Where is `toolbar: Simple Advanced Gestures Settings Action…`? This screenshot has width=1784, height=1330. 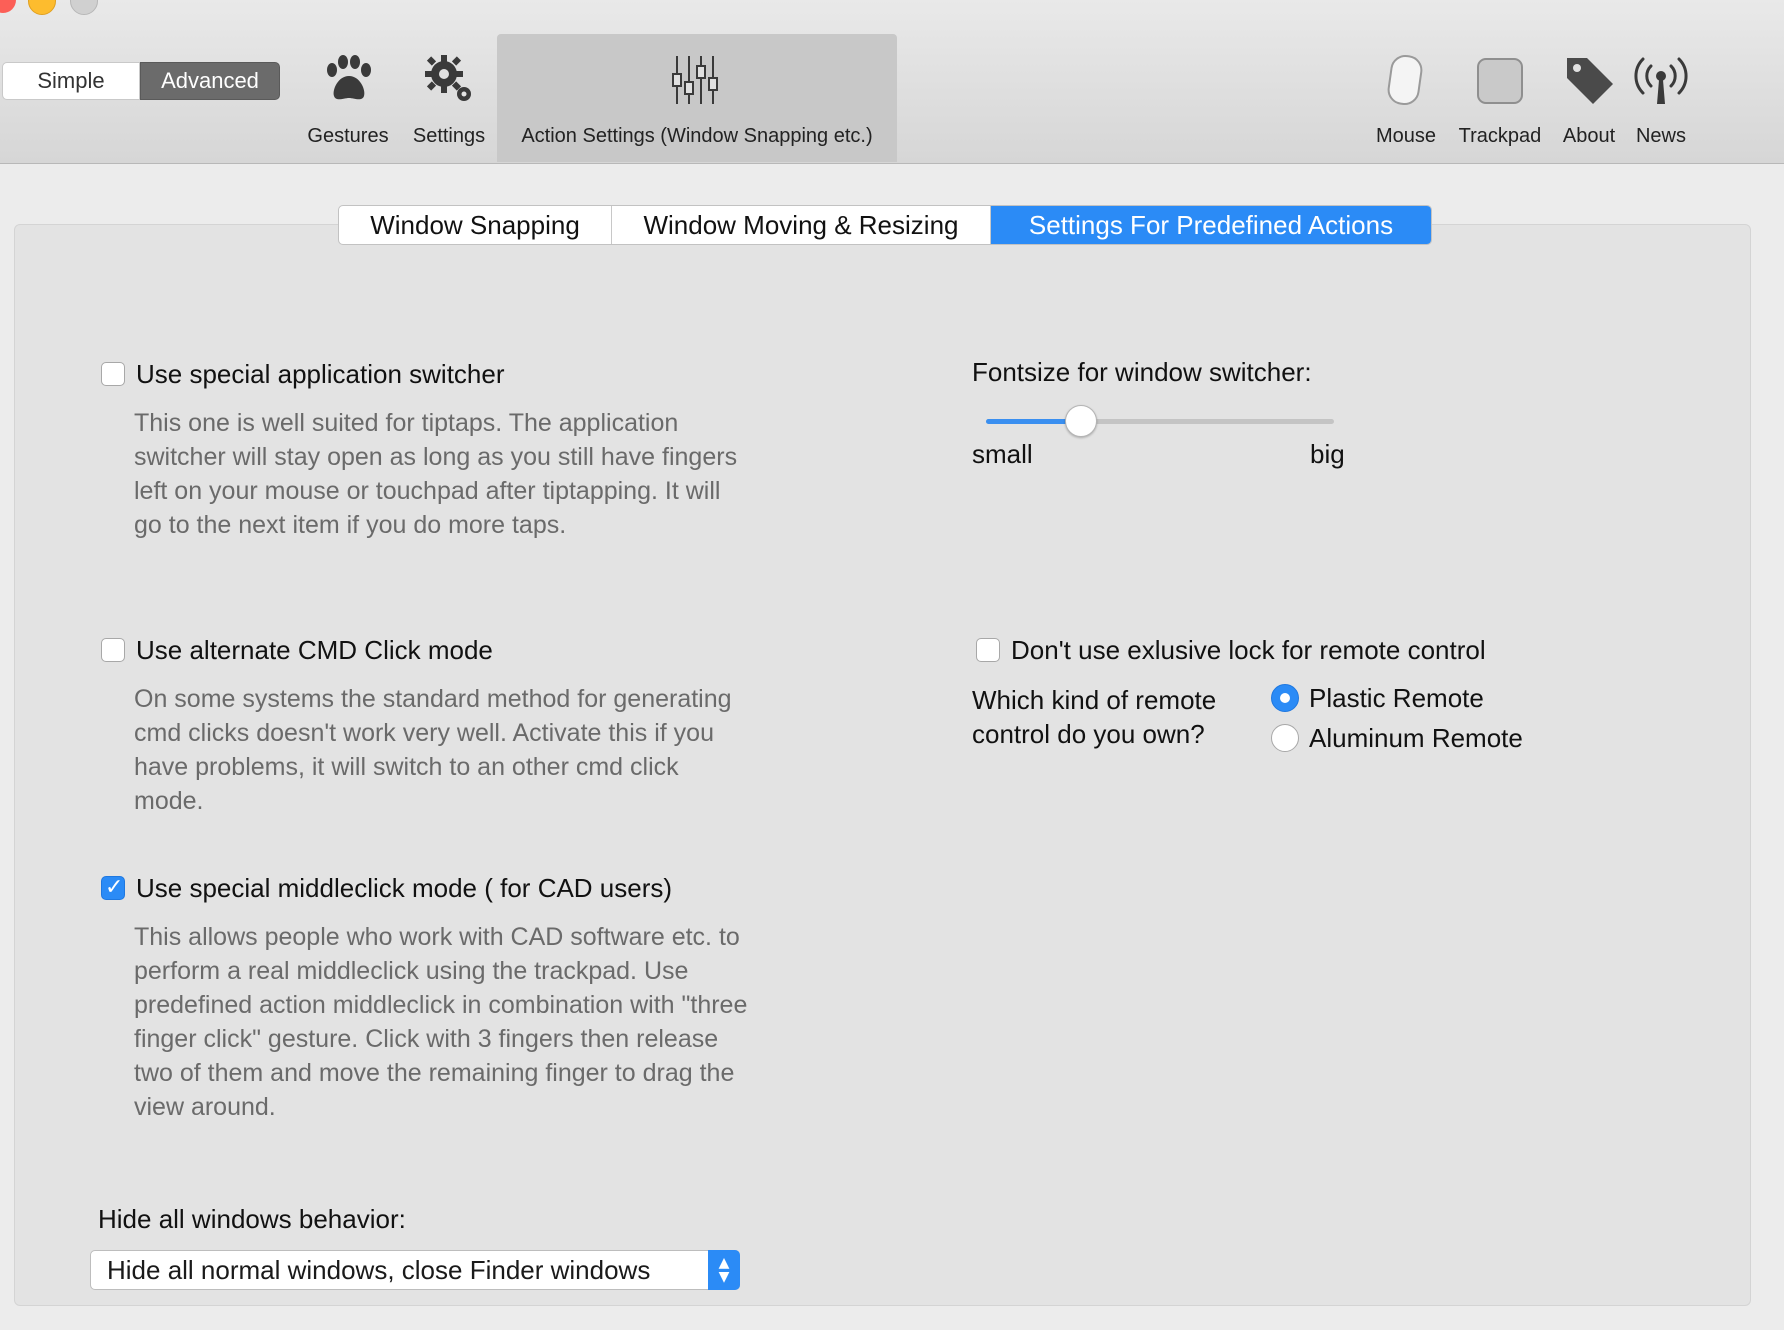
toolbar: Simple Advanced Gestures Settings Action… is located at coordinates (892, 82).